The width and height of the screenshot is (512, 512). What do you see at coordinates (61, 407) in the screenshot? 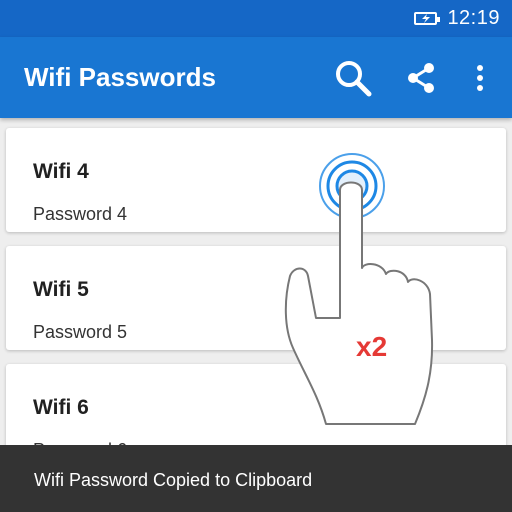
I see `wifi-name: Wifi 6` at bounding box center [61, 407].